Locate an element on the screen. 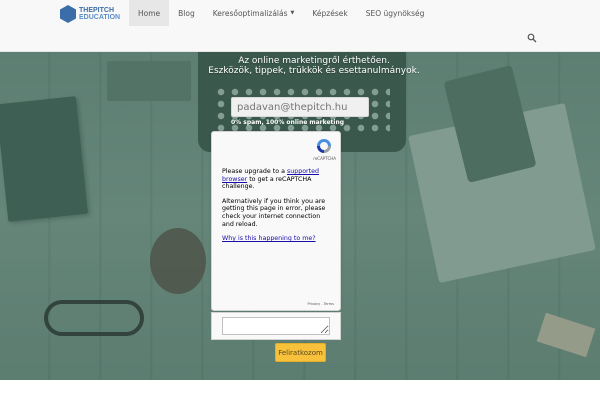  email-field is located at coordinates (300, 107).